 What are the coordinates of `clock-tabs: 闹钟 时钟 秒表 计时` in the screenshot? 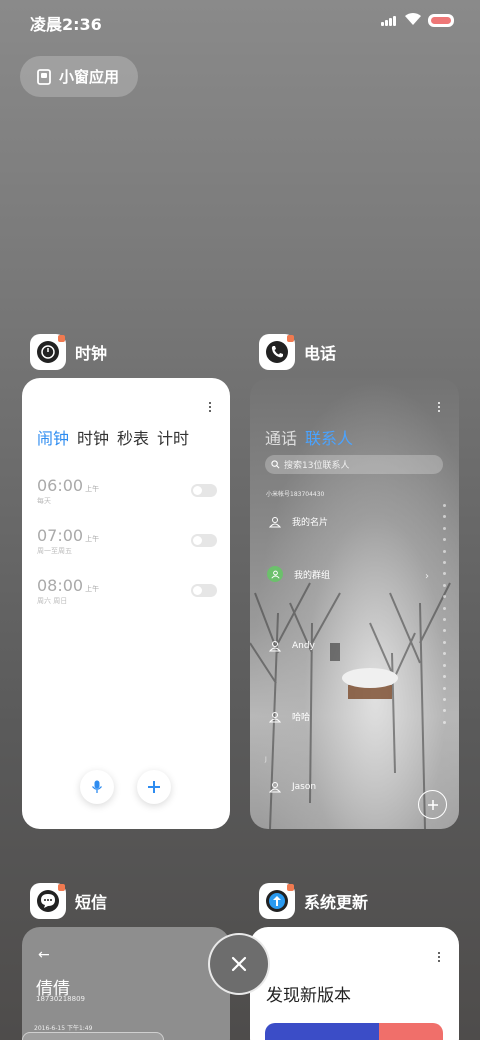 It's located at (113, 437).